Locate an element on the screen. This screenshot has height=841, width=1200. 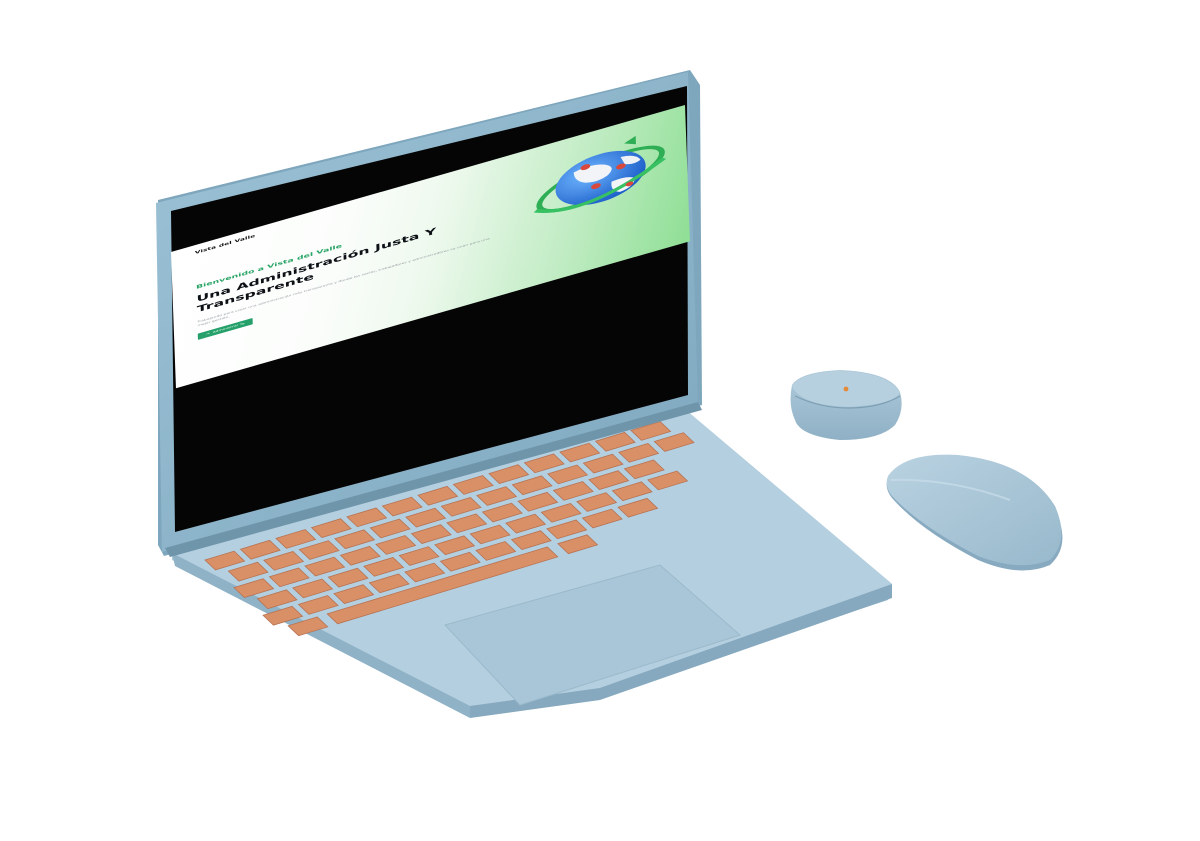
arrow-right-icon: → is located at coordinates (207, 334).